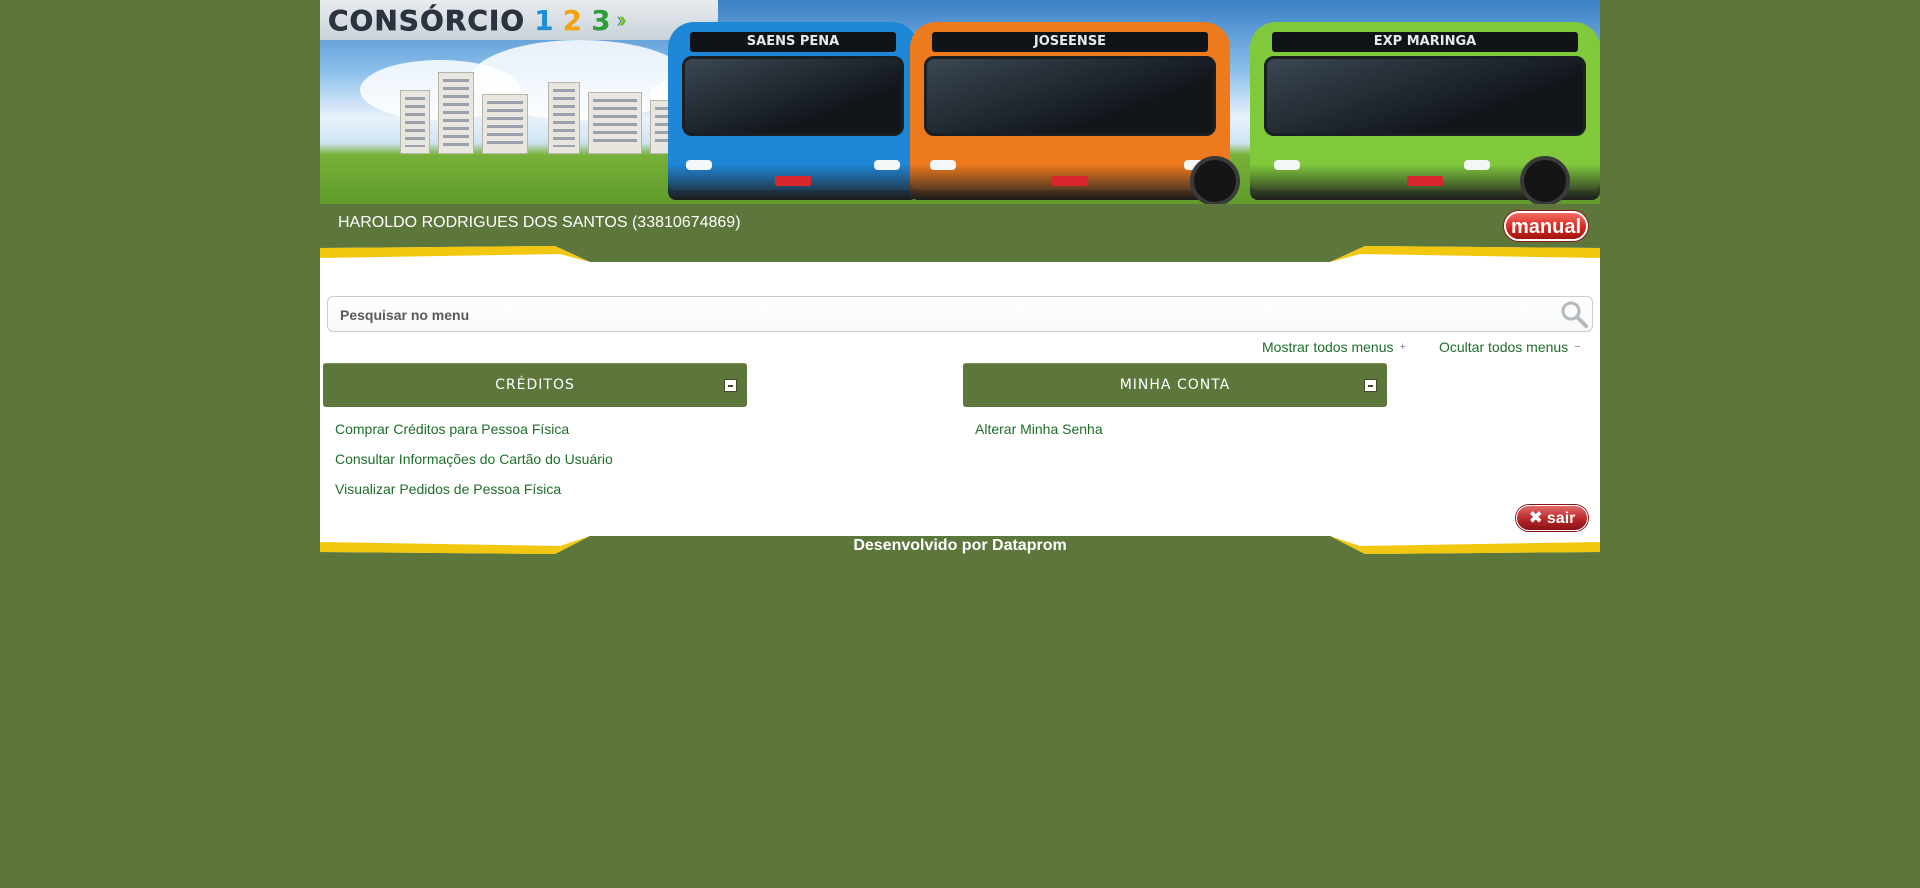  I want to click on hide-all-menus-link: Ocultar todos menus −, so click(1510, 347).